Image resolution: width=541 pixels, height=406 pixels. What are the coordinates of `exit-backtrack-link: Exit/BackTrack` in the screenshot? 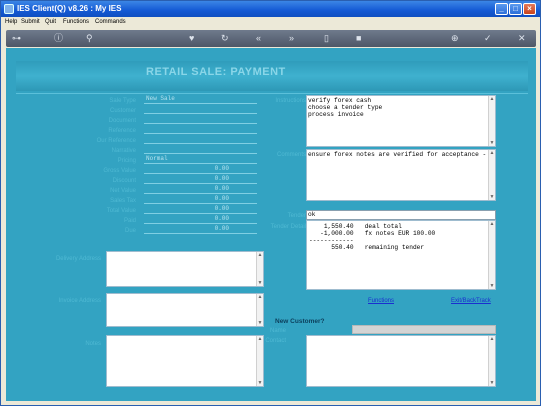 It's located at (471, 301).